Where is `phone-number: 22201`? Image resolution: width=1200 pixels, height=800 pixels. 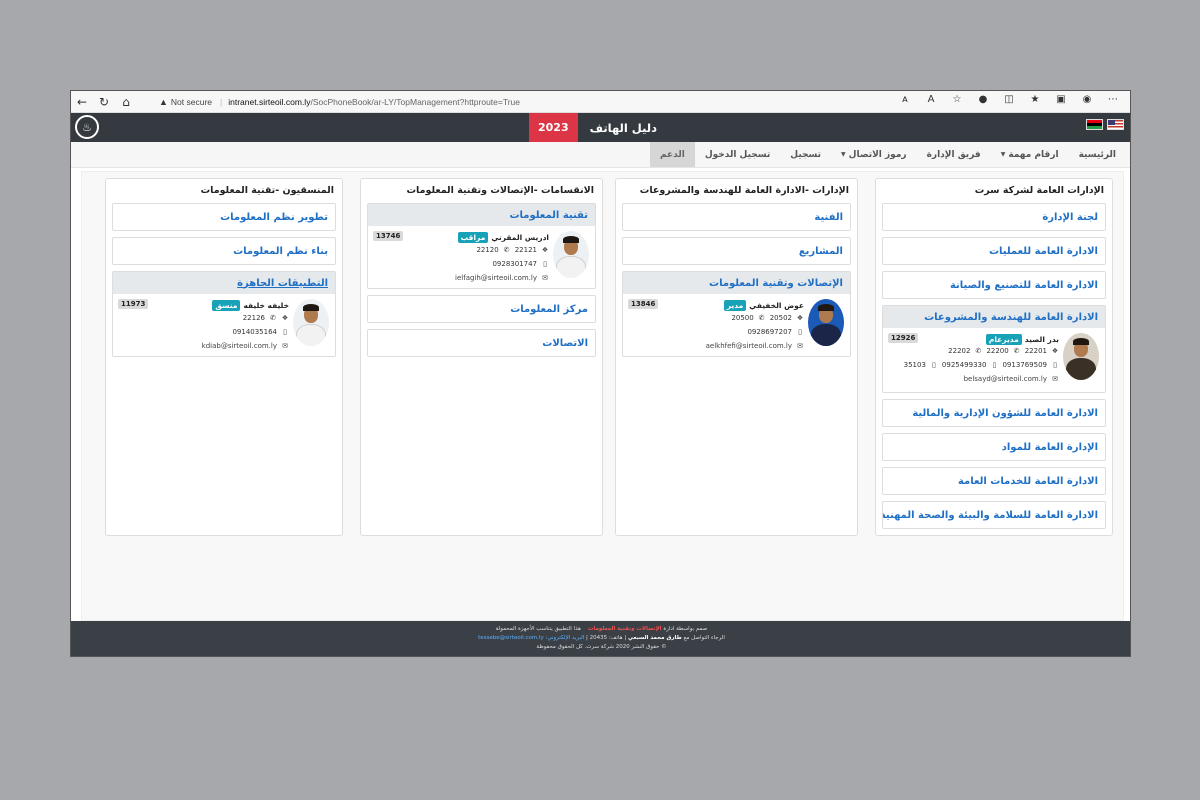
phone-number: 22201 is located at coordinates (1035, 351).